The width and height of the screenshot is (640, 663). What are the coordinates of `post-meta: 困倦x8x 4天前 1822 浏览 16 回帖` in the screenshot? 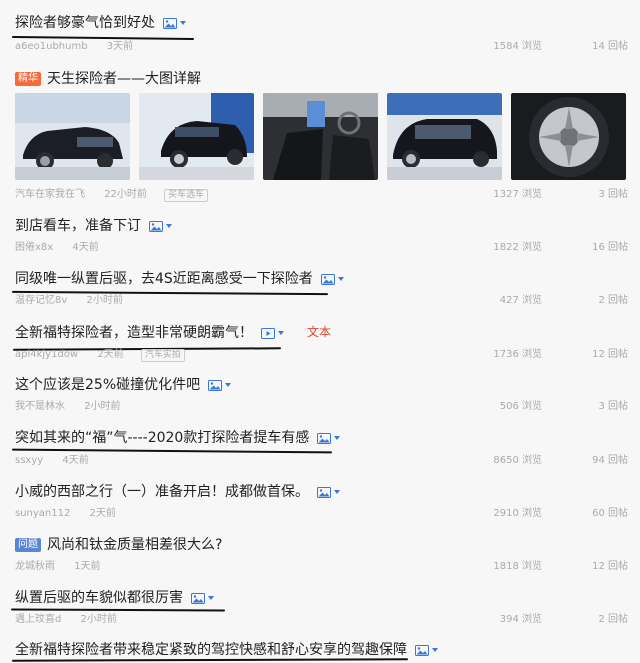 It's located at (321, 248).